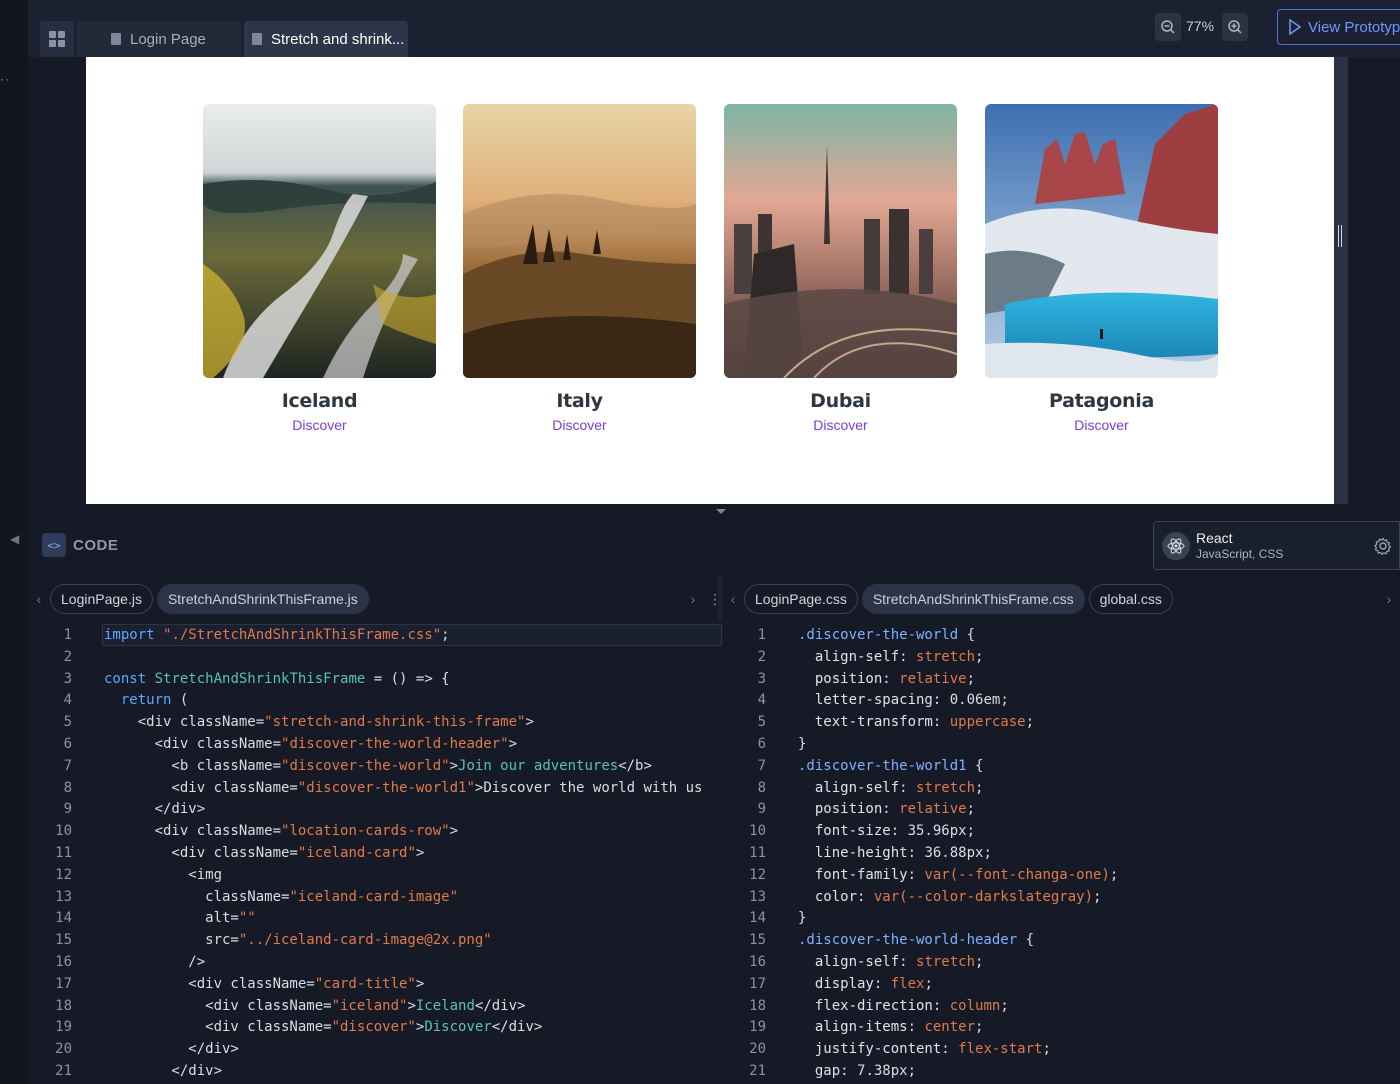  Describe the element at coordinates (101, 599) in the screenshot. I see `tab-loginpage-js: LoginPage.js` at that location.